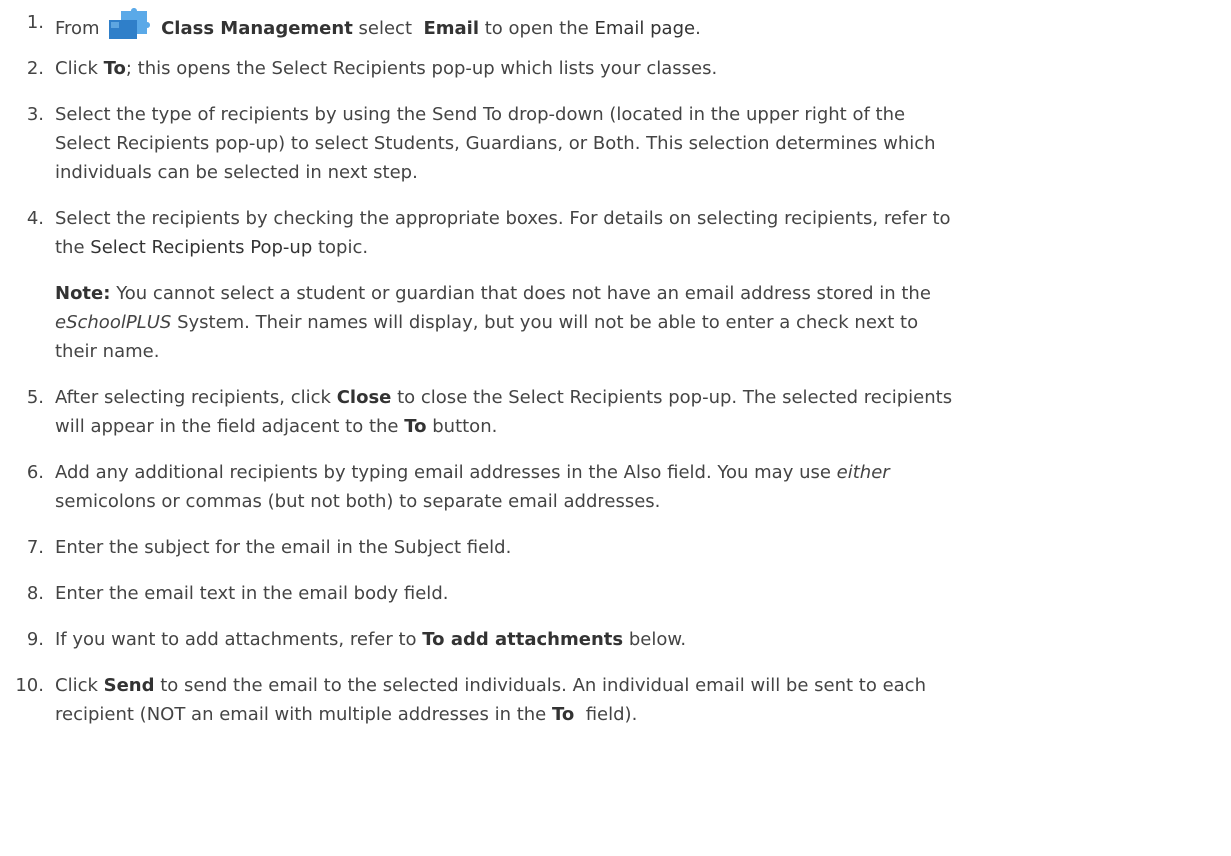  Describe the element at coordinates (35, 547) in the screenshot. I see `step-number: 7.` at that location.